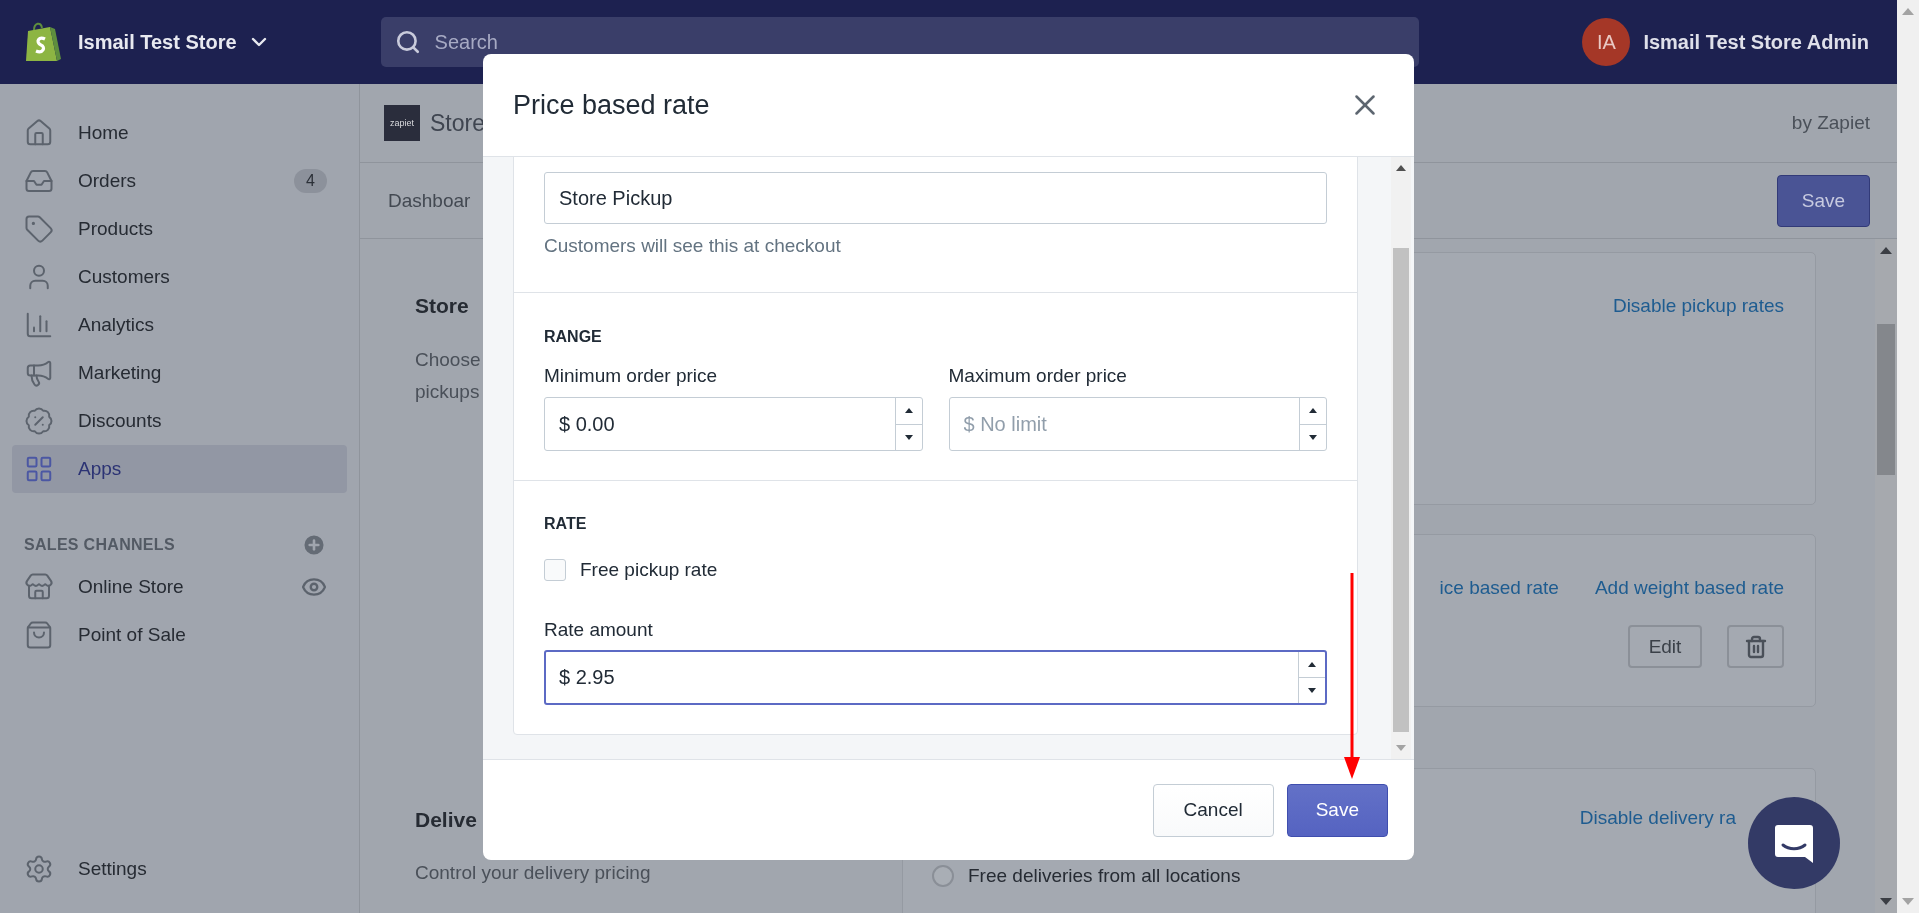 The width and height of the screenshot is (1919, 913). I want to click on field-label: Maximum order price, so click(1038, 376).